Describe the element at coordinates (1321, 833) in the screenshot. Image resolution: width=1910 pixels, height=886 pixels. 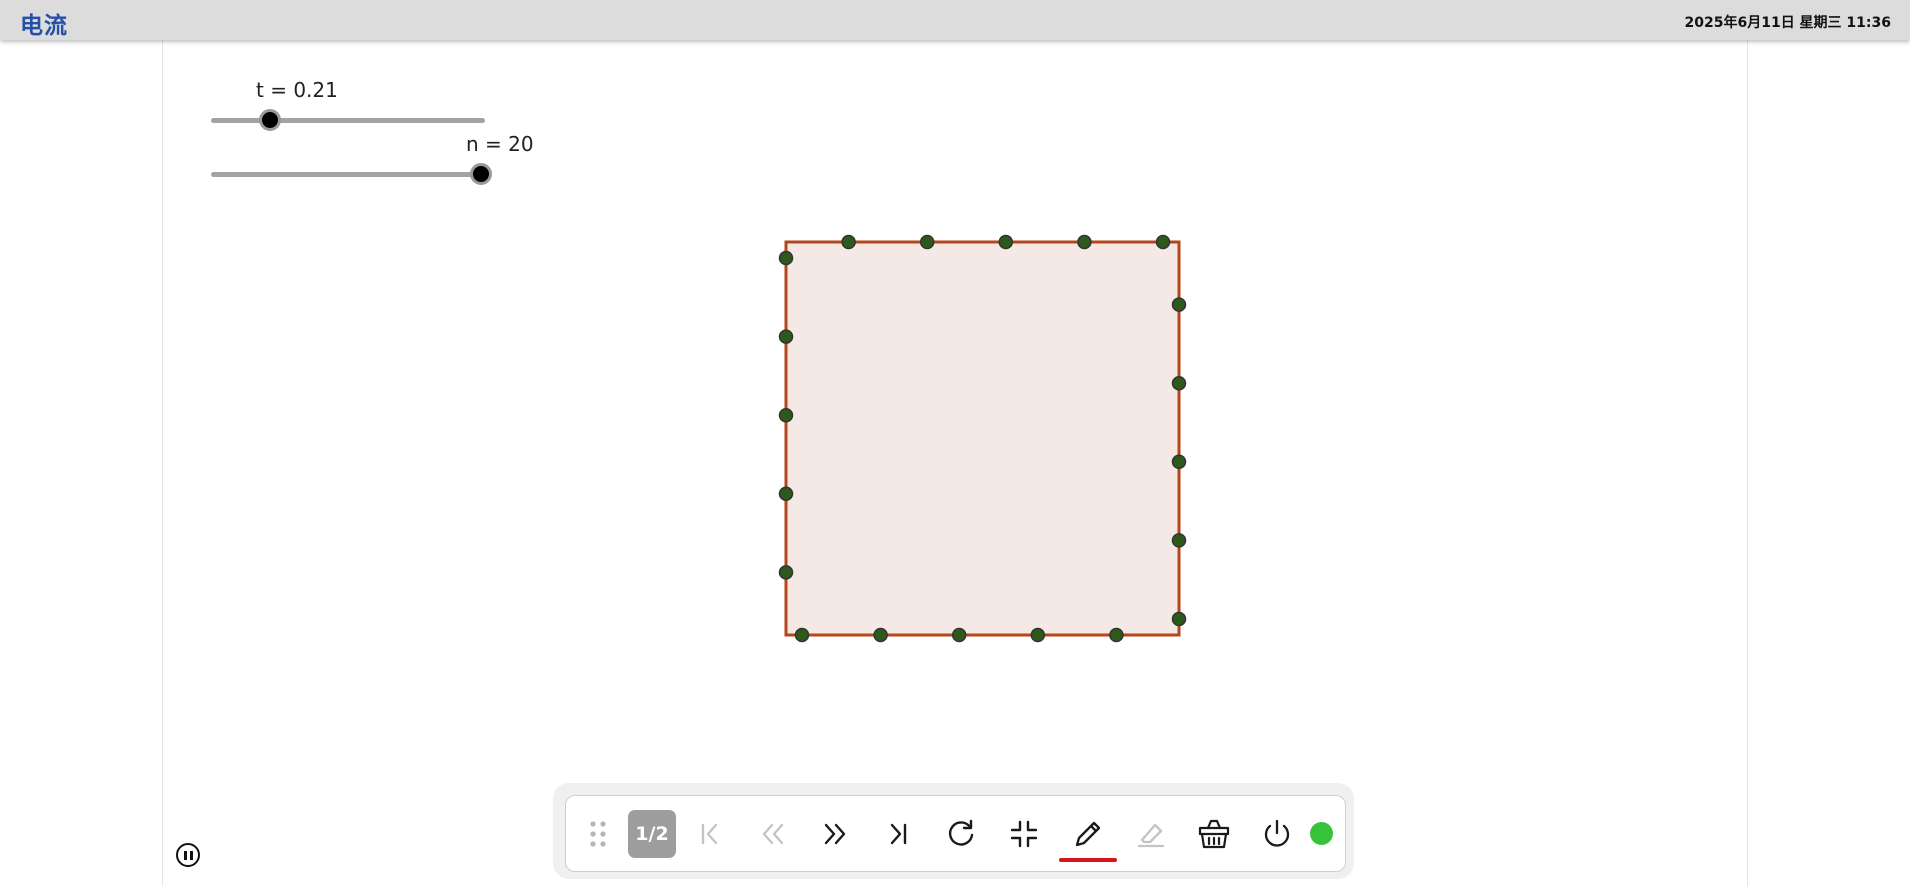
I see `status-indicator` at that location.